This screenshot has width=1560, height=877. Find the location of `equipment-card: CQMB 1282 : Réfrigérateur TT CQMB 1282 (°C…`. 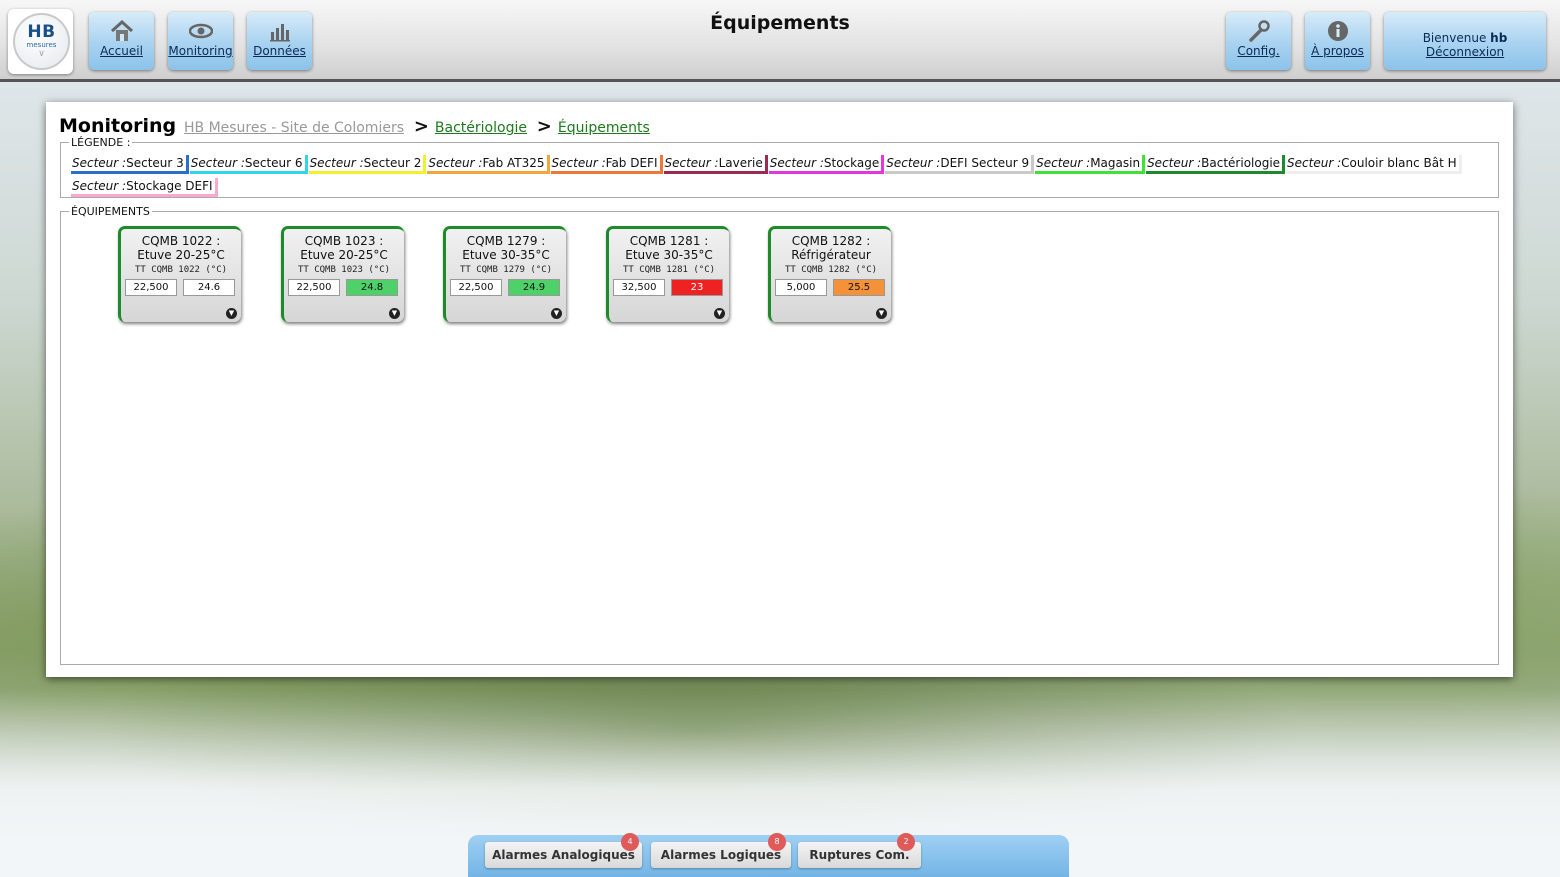

equipment-card: CQMB 1282 : Réfrigérateur TT CQMB 1282 (°C… is located at coordinates (829, 274).